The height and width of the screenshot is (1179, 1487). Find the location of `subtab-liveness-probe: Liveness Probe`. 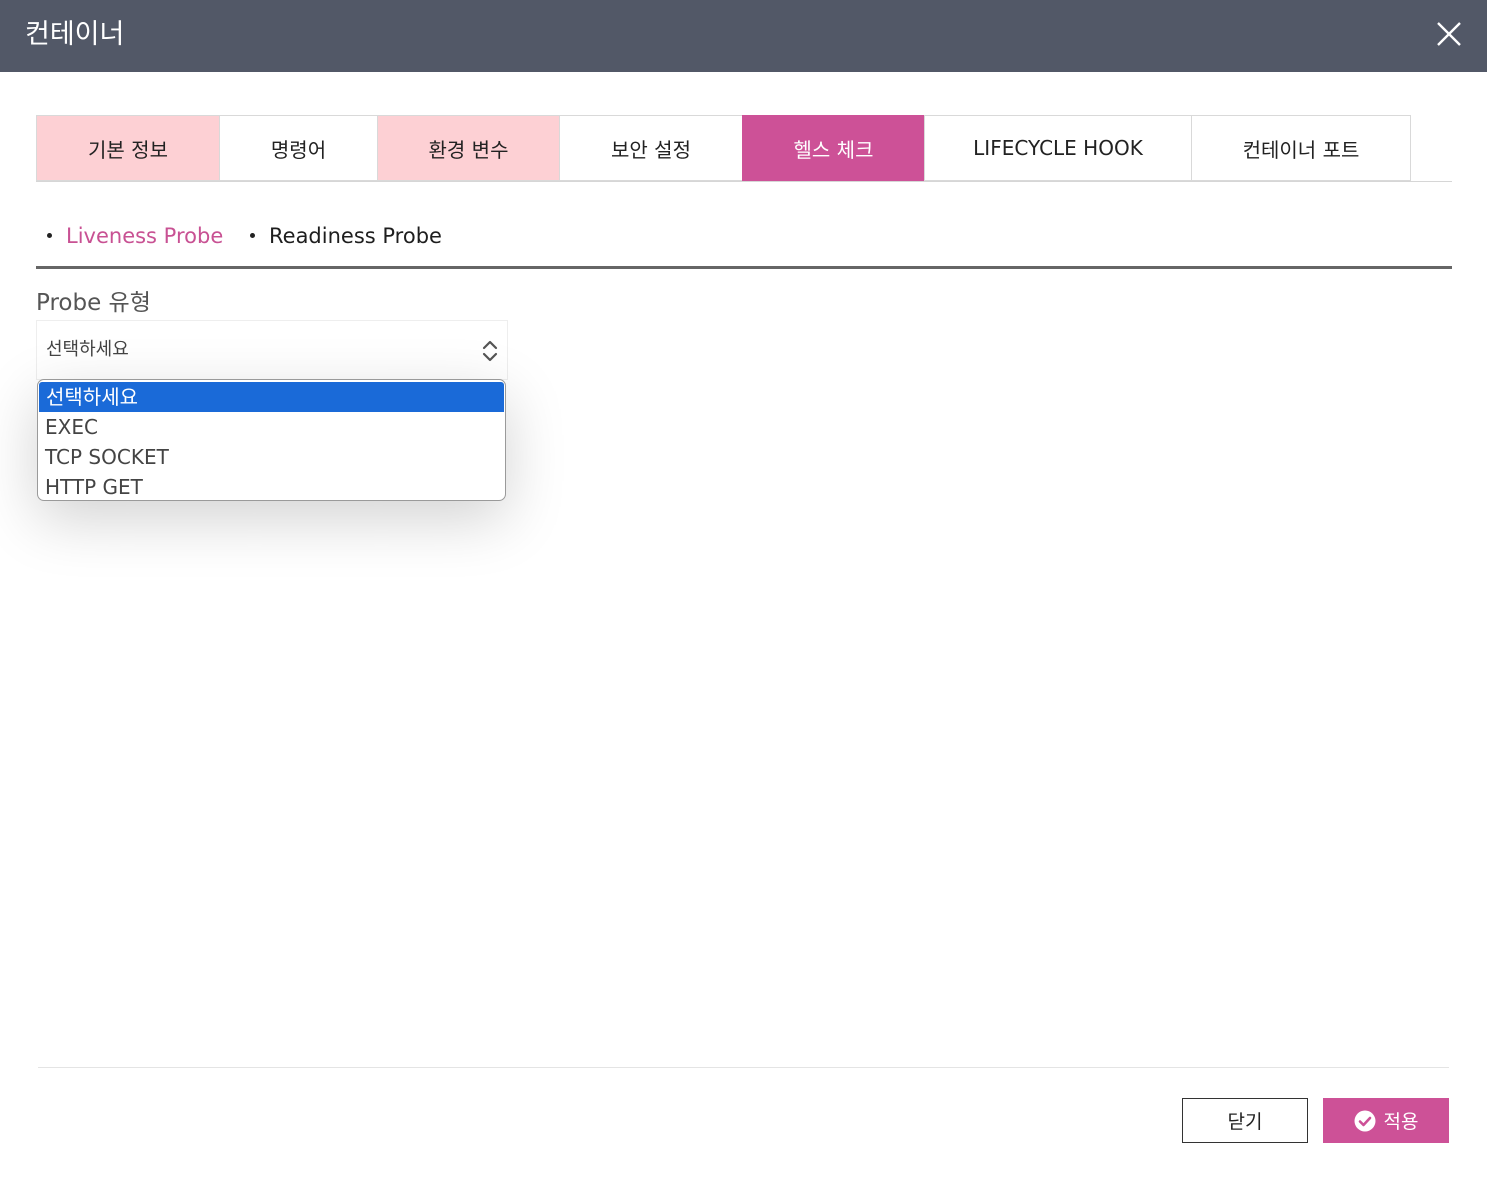

subtab-liveness-probe: Liveness Probe is located at coordinates (135, 236).